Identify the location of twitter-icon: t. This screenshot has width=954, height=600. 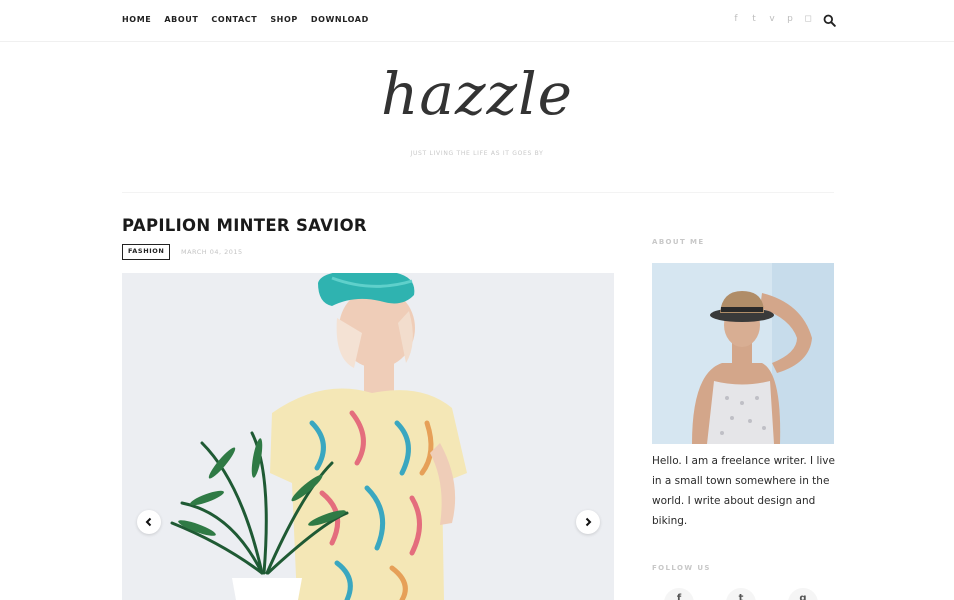
(754, 19).